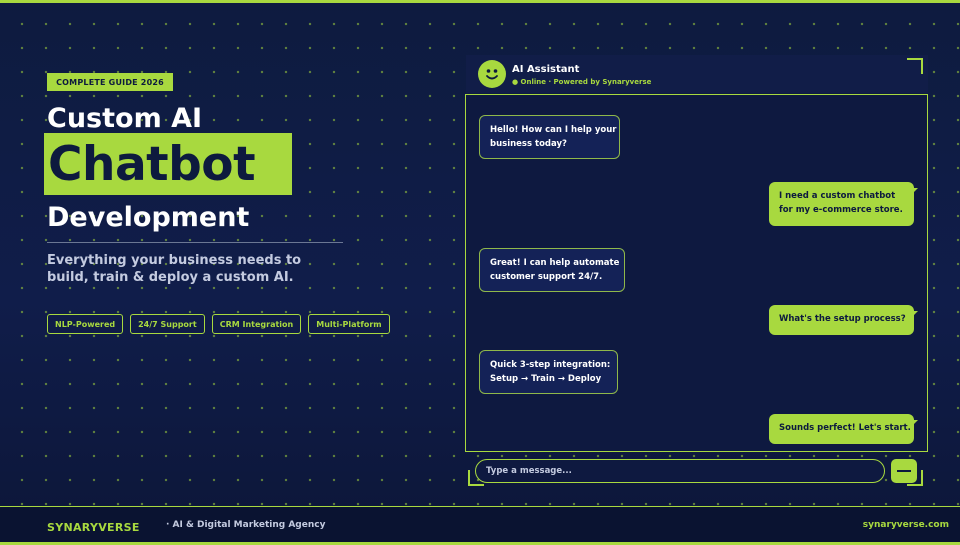  I want to click on hero-title-line1: Custom AI, so click(125, 118).